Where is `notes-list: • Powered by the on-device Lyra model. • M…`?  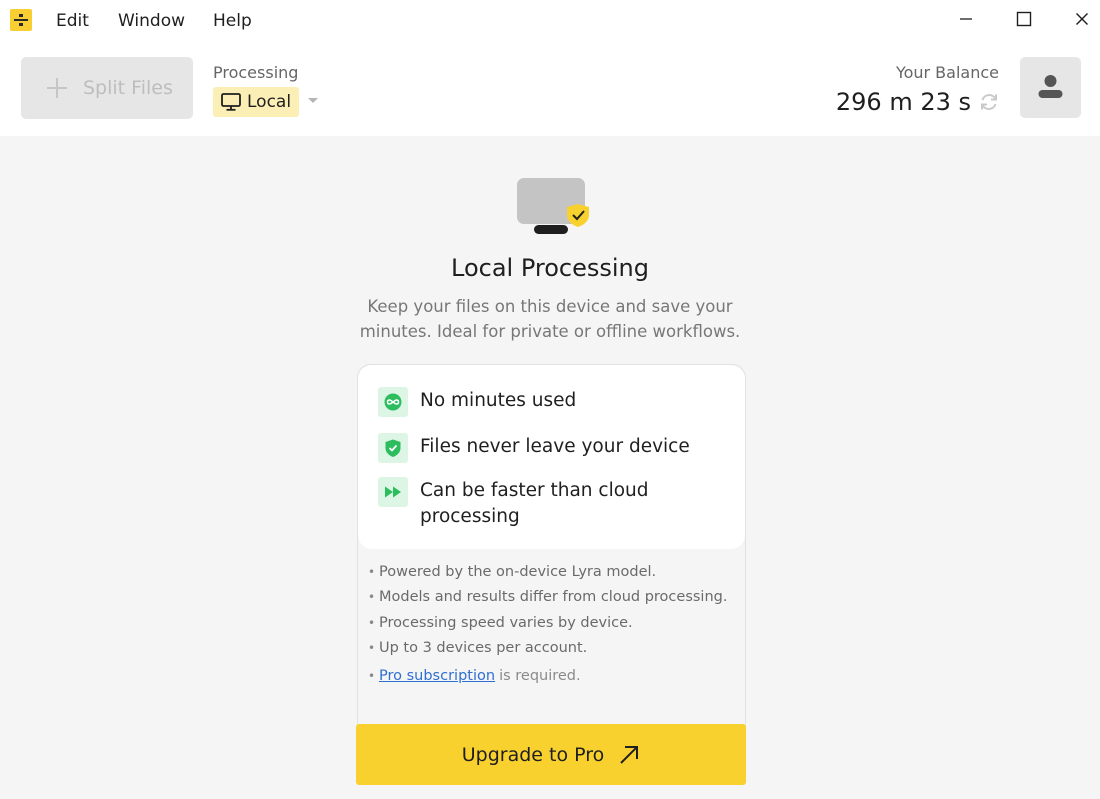 notes-list: • Powered by the on-device Lyra model. • M… is located at coordinates (553, 624).